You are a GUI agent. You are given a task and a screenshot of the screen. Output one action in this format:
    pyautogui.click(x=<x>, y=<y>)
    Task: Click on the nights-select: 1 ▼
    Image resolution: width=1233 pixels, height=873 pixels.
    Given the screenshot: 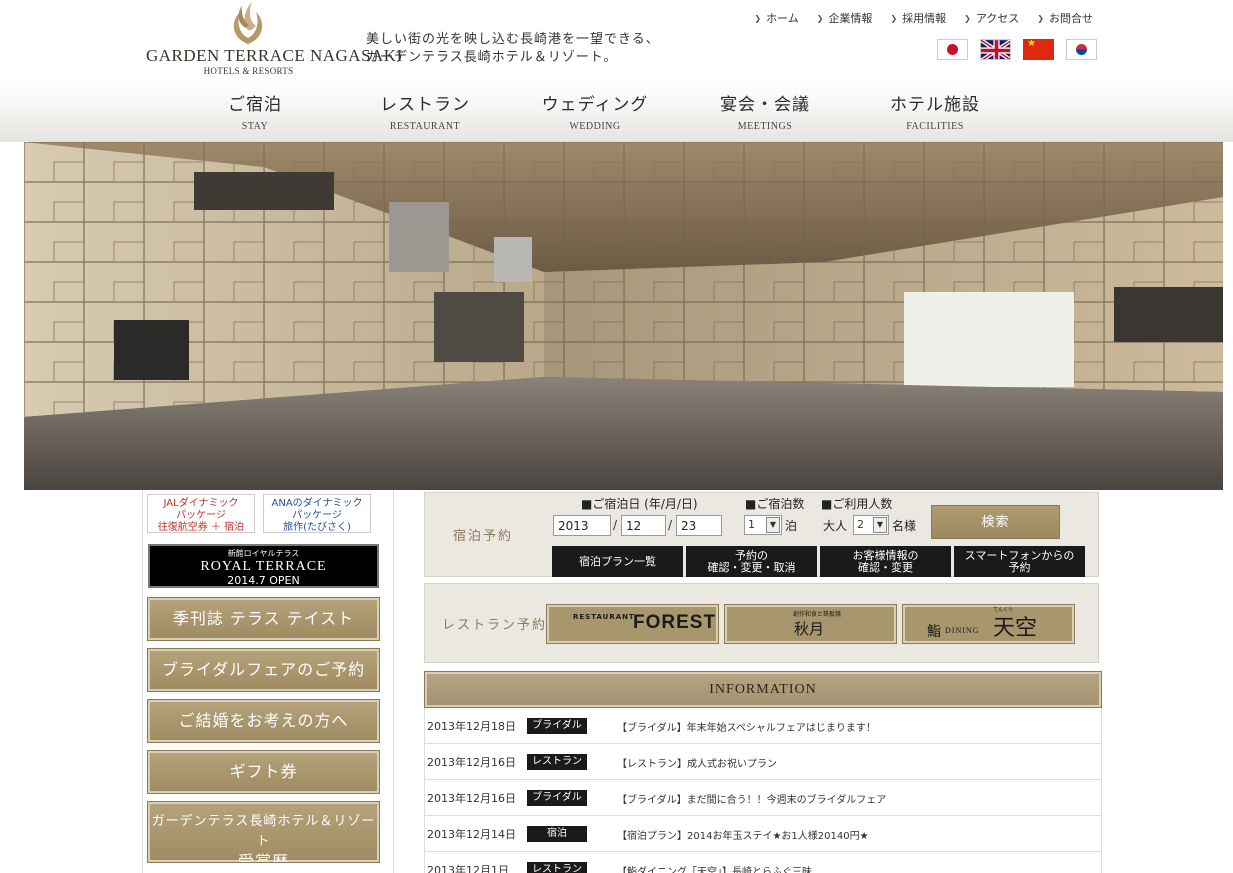 What is the action you would take?
    pyautogui.click(x=763, y=525)
    